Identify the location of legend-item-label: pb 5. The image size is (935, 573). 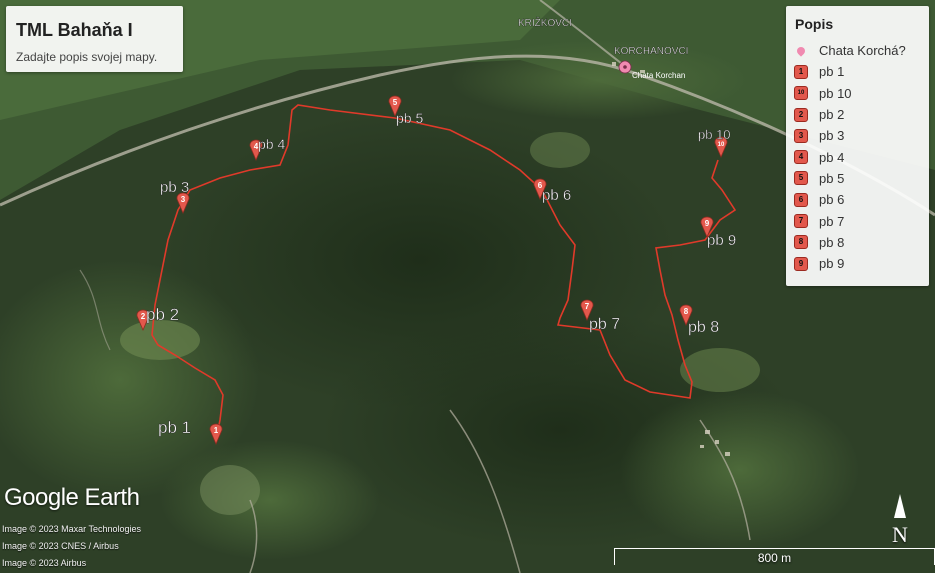
(832, 178).